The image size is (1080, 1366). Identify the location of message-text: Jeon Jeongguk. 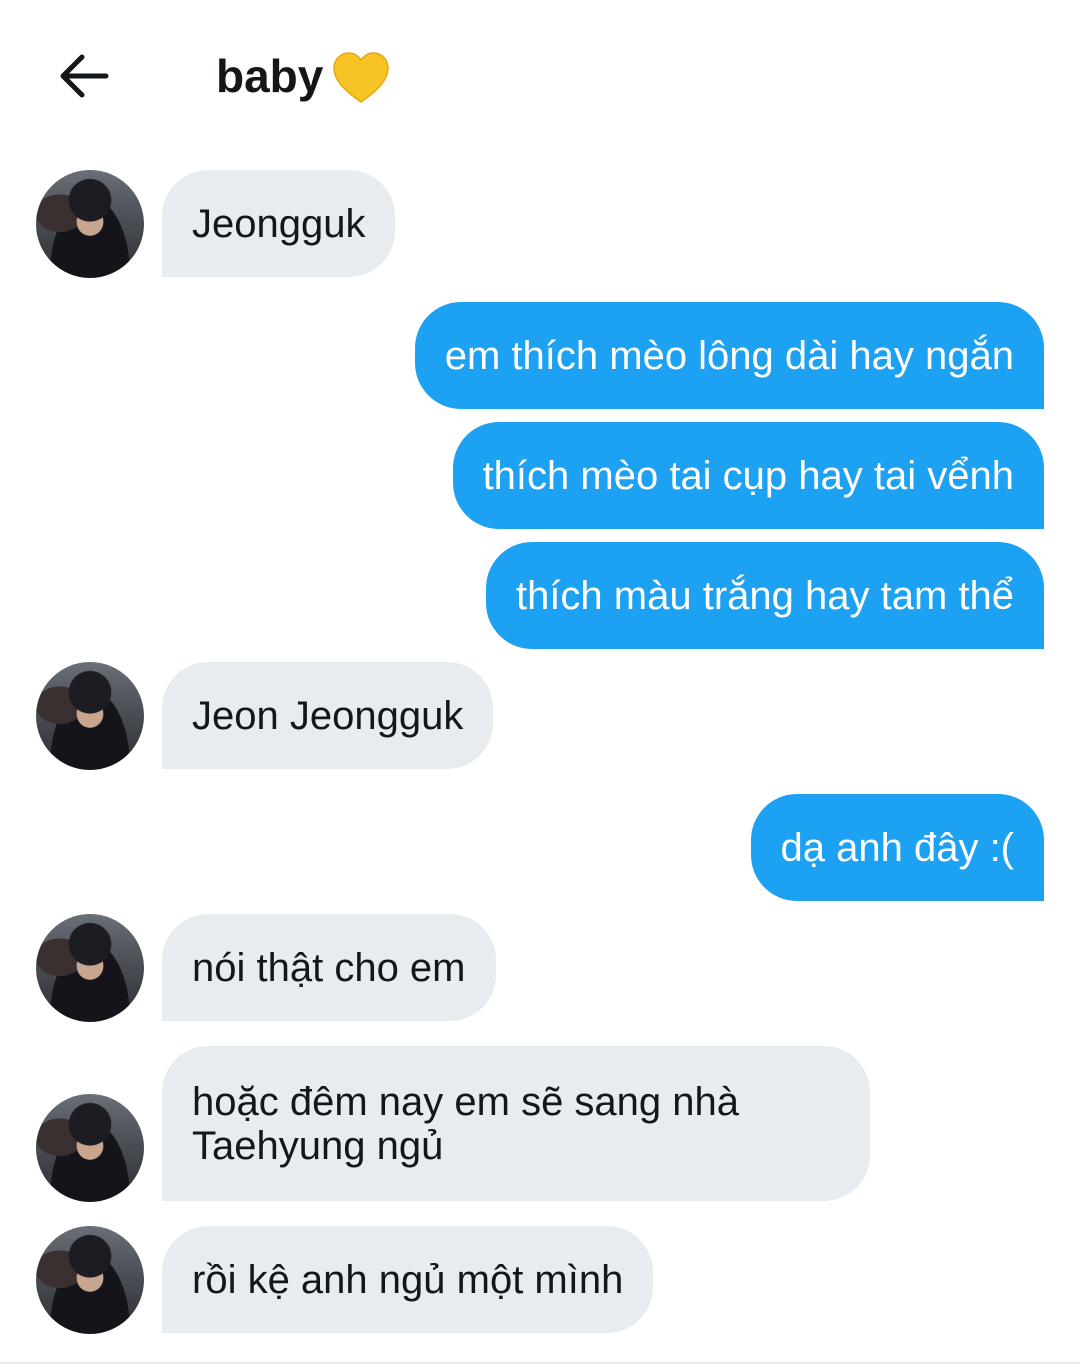
(328, 715).